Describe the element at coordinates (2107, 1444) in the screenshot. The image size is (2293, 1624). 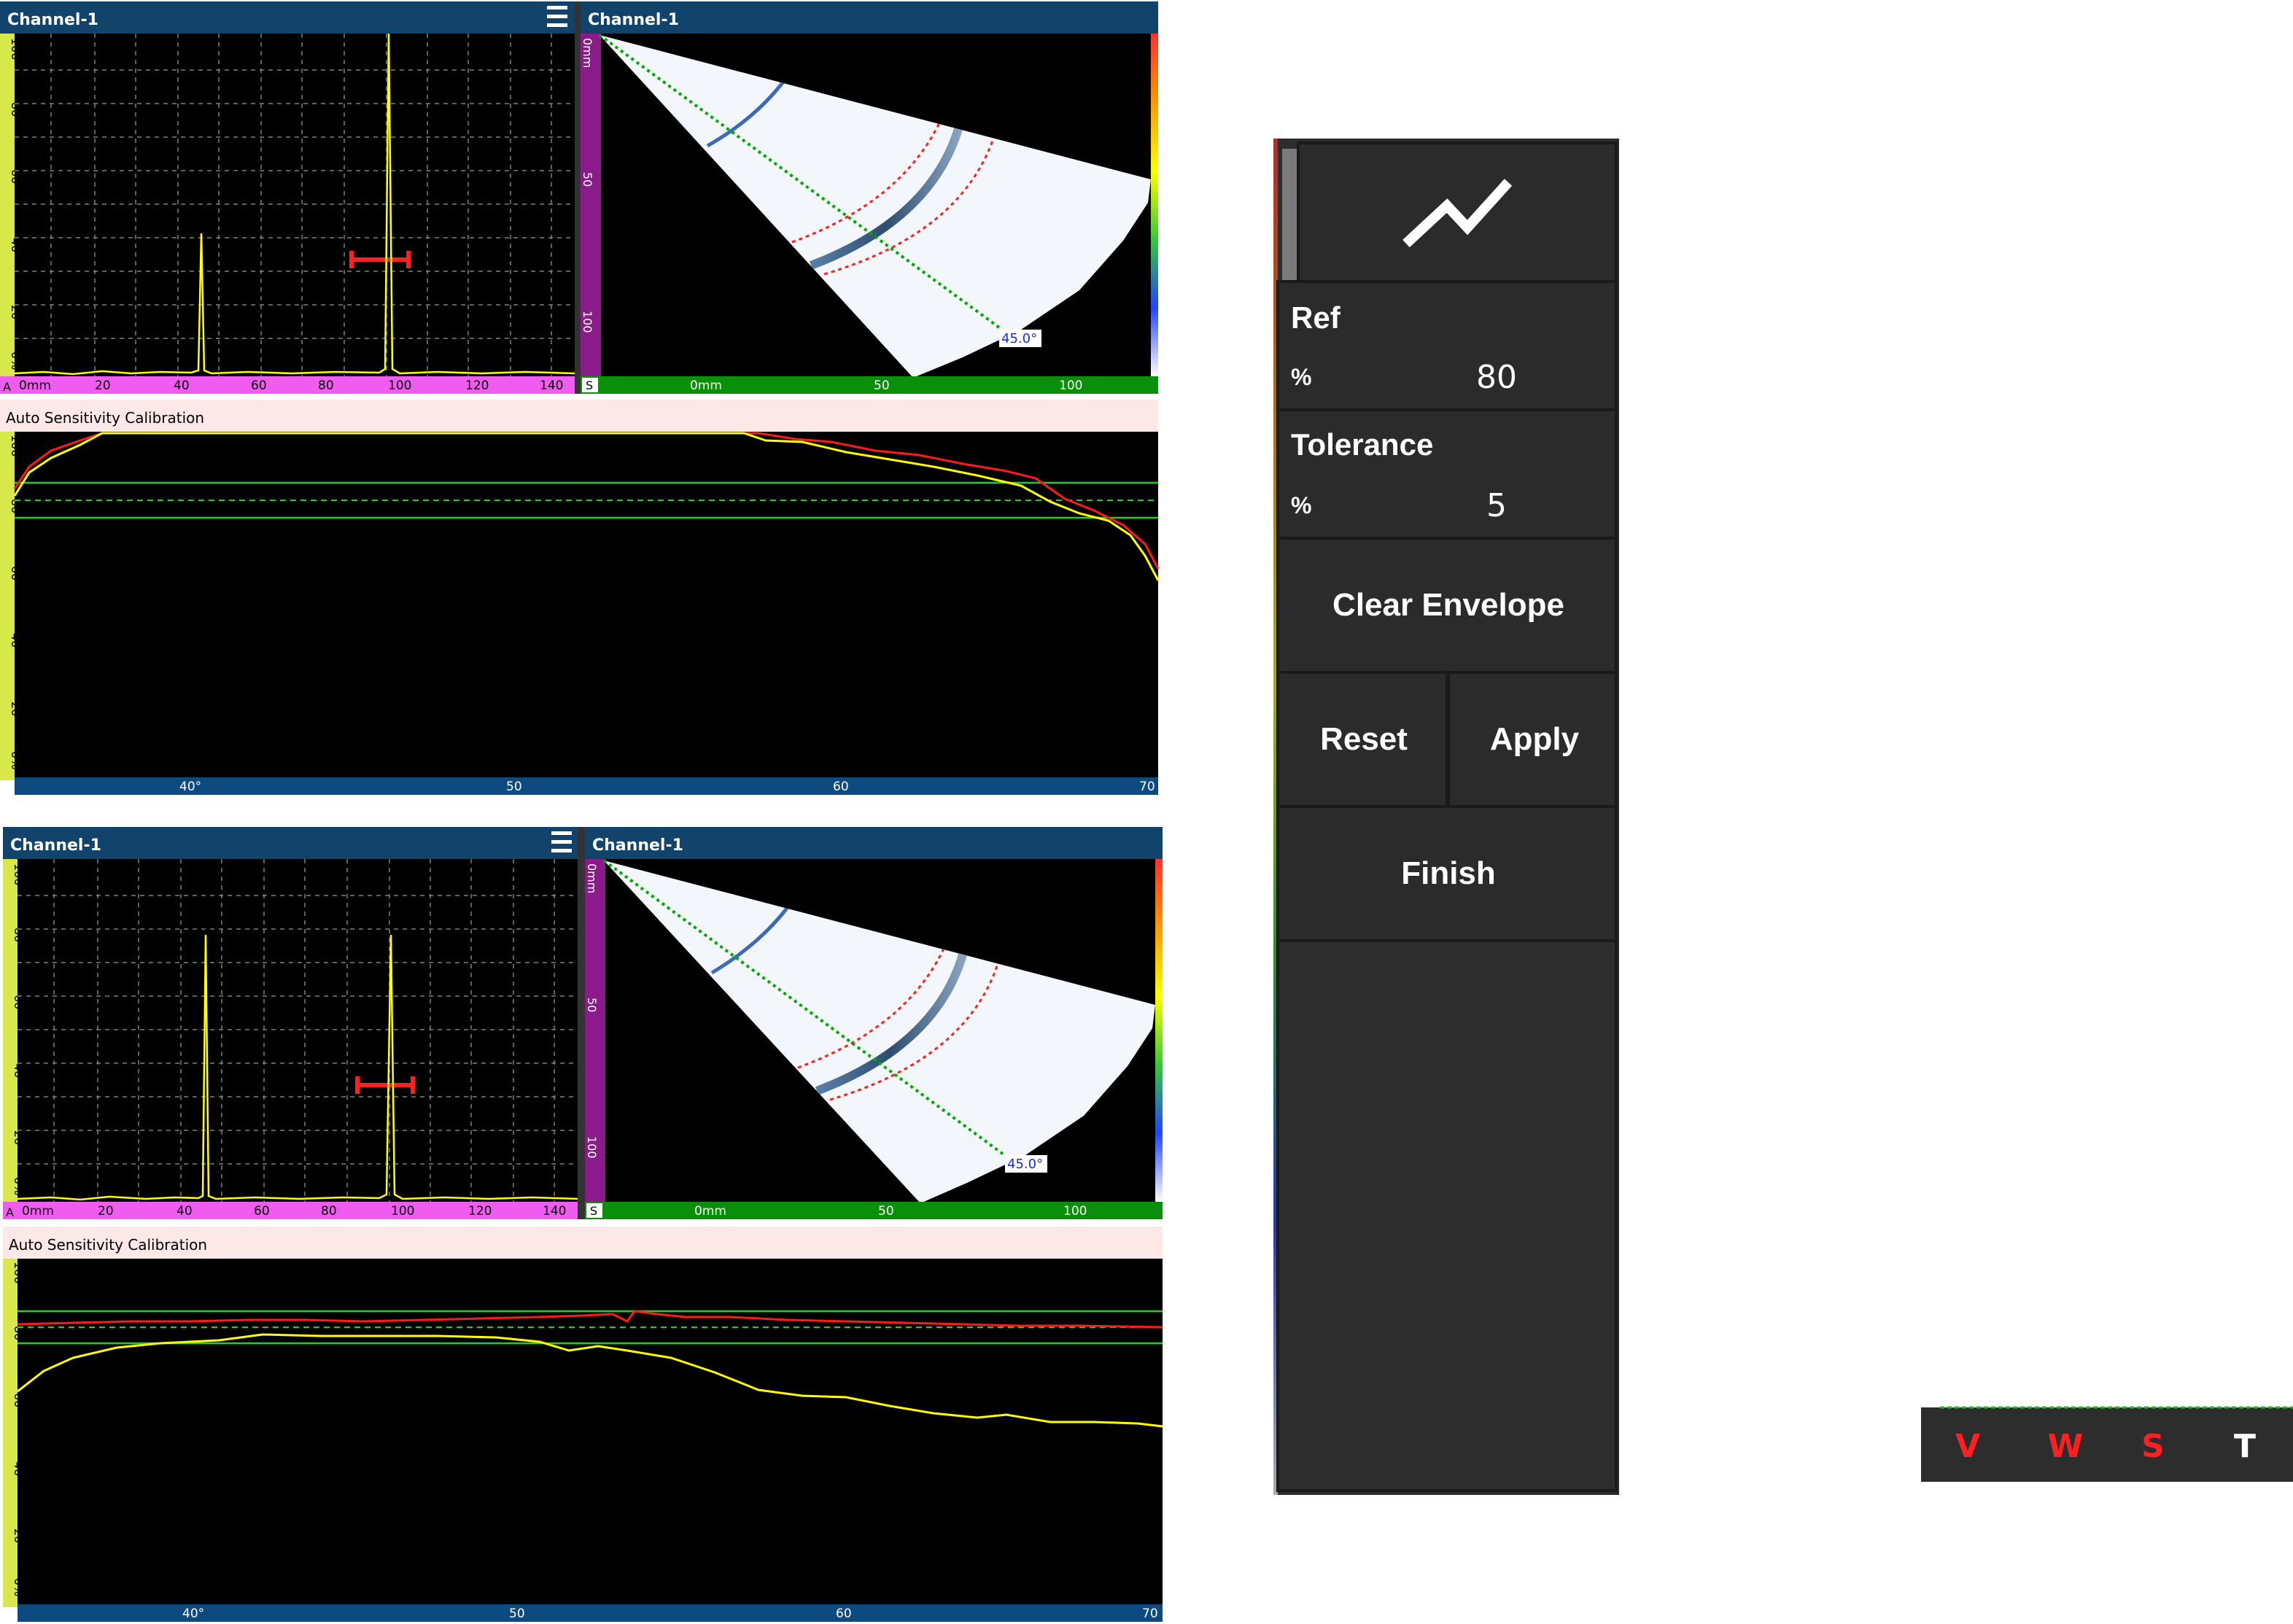
I see `status-bar: V W S T` at that location.